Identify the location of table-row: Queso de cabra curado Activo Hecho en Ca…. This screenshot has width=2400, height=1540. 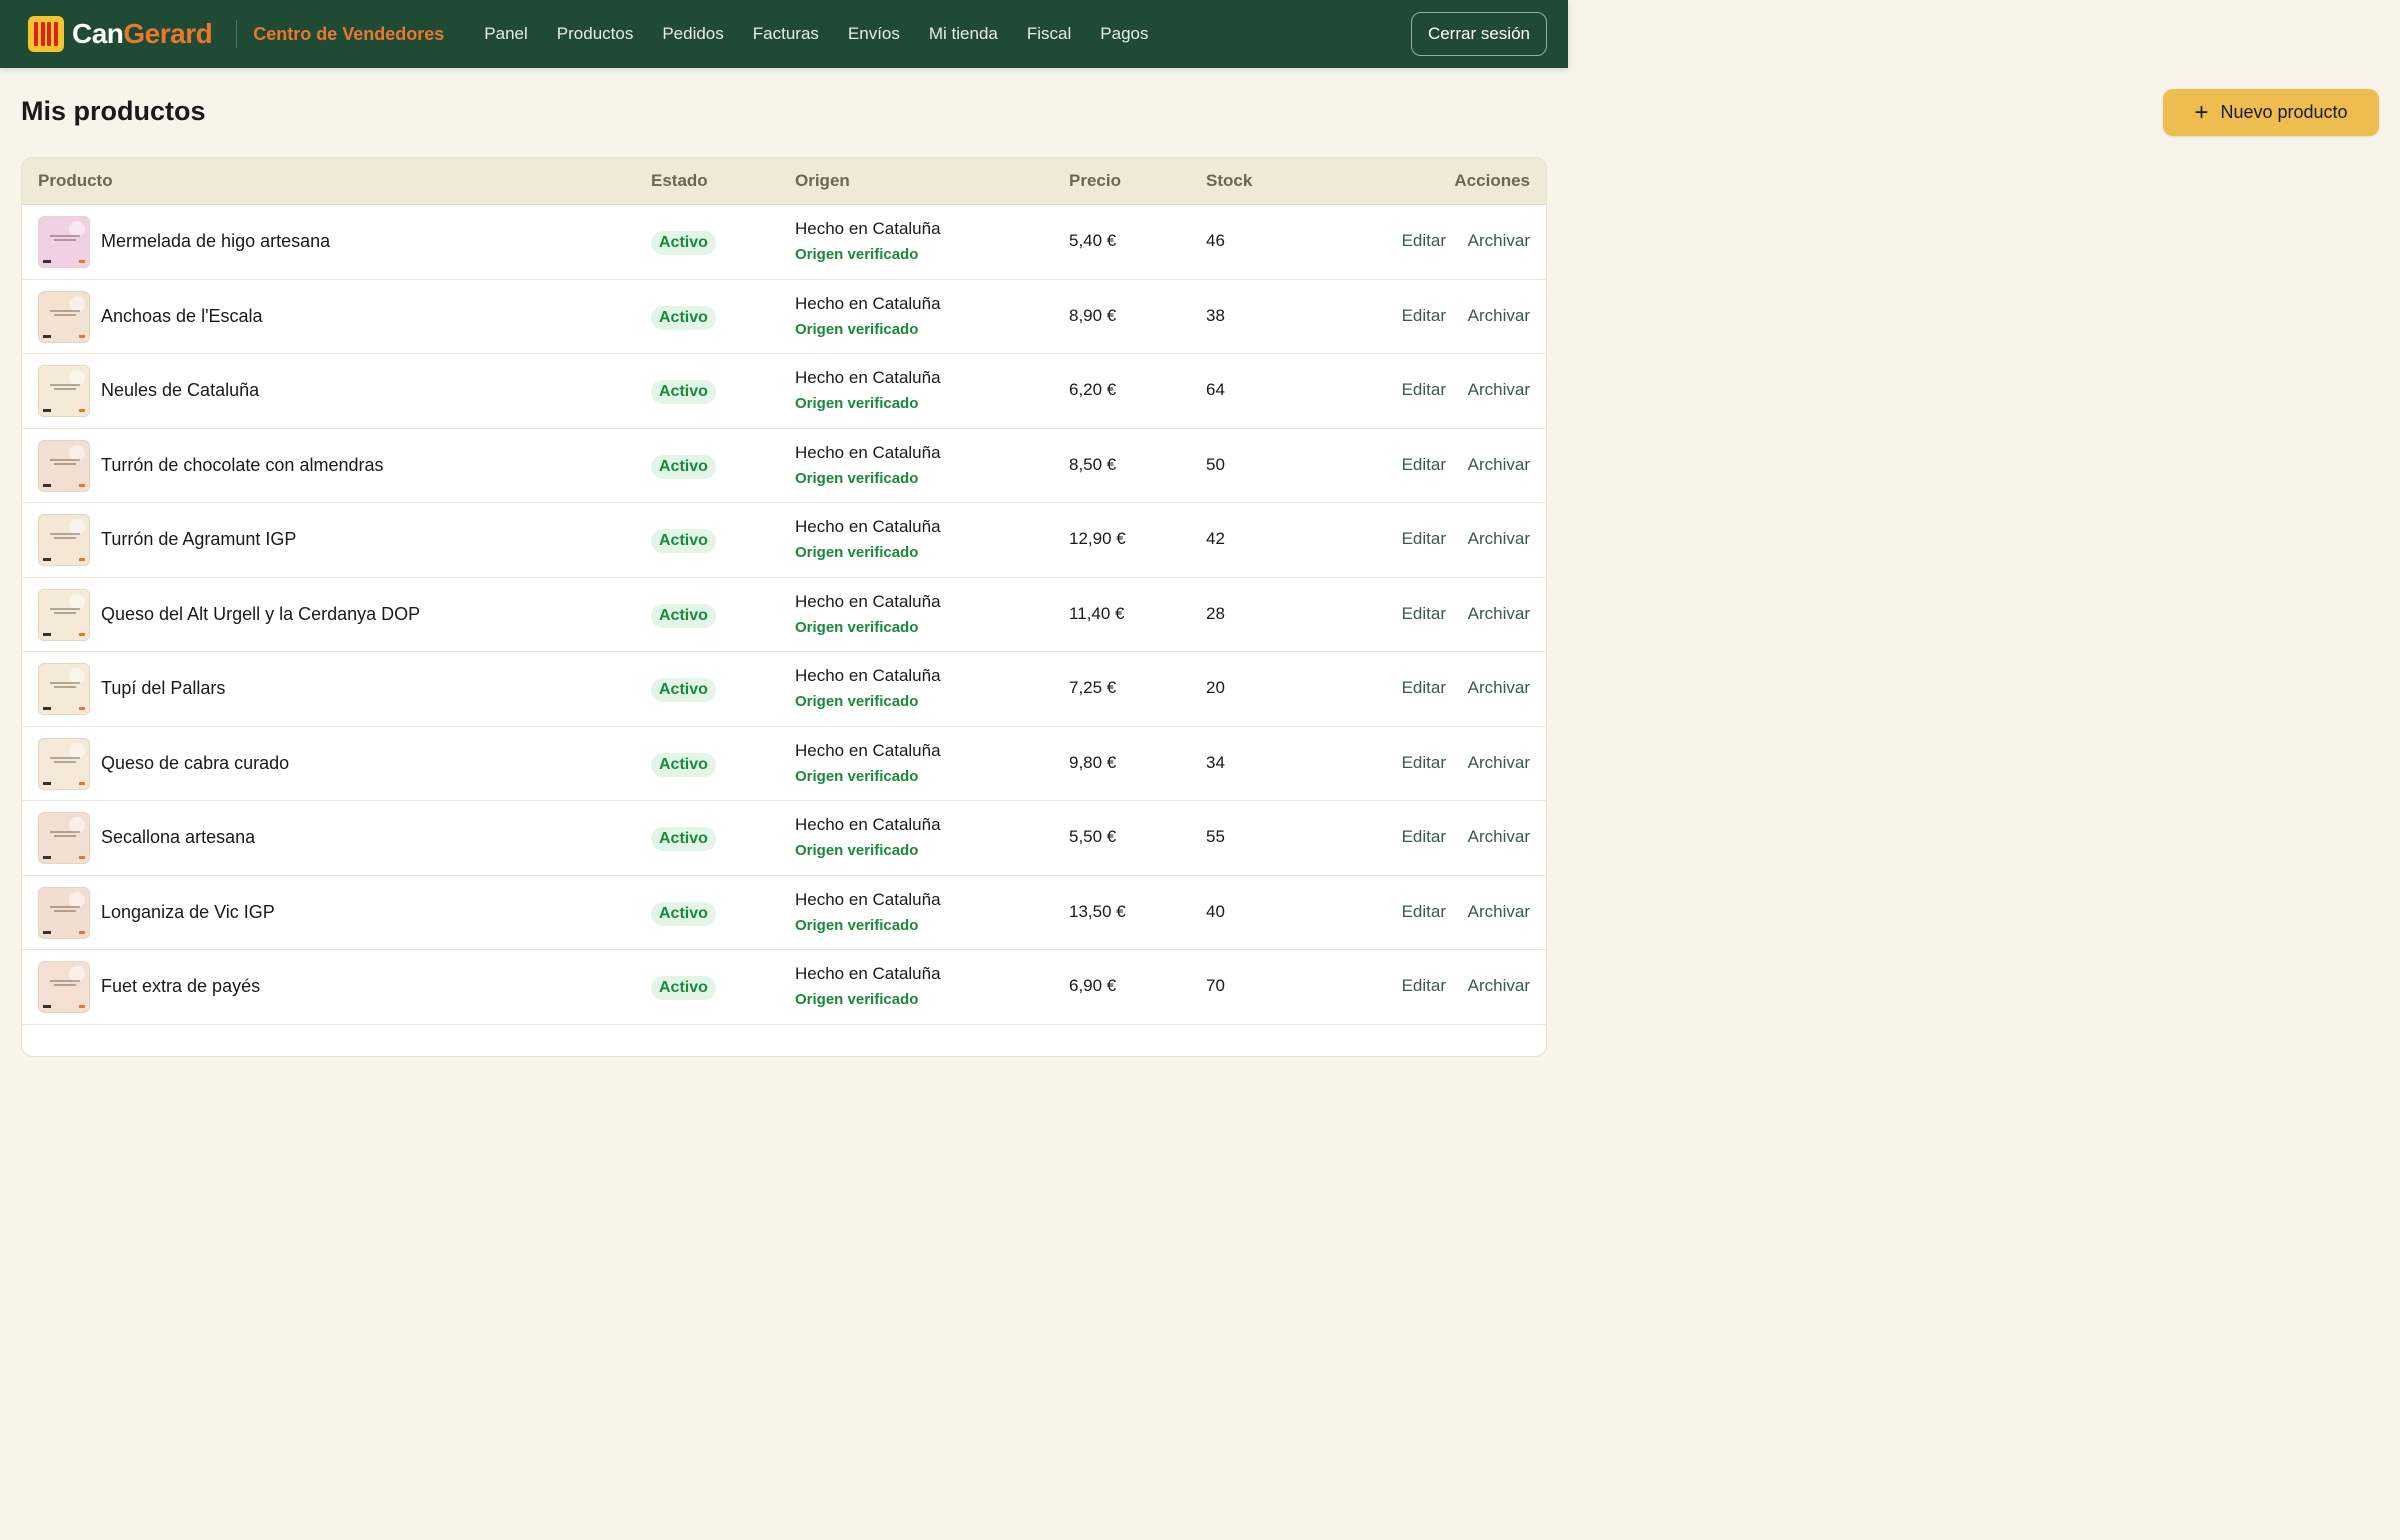
(784, 764).